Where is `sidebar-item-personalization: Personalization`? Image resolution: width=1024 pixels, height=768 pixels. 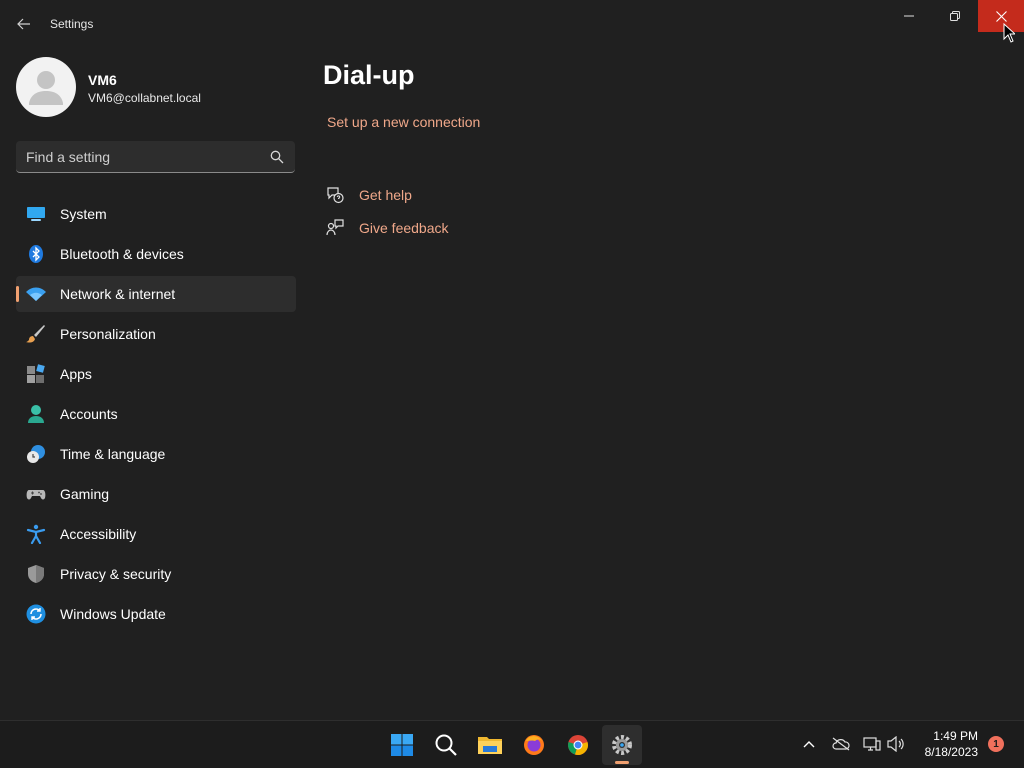 sidebar-item-personalization: Personalization is located at coordinates (156, 334).